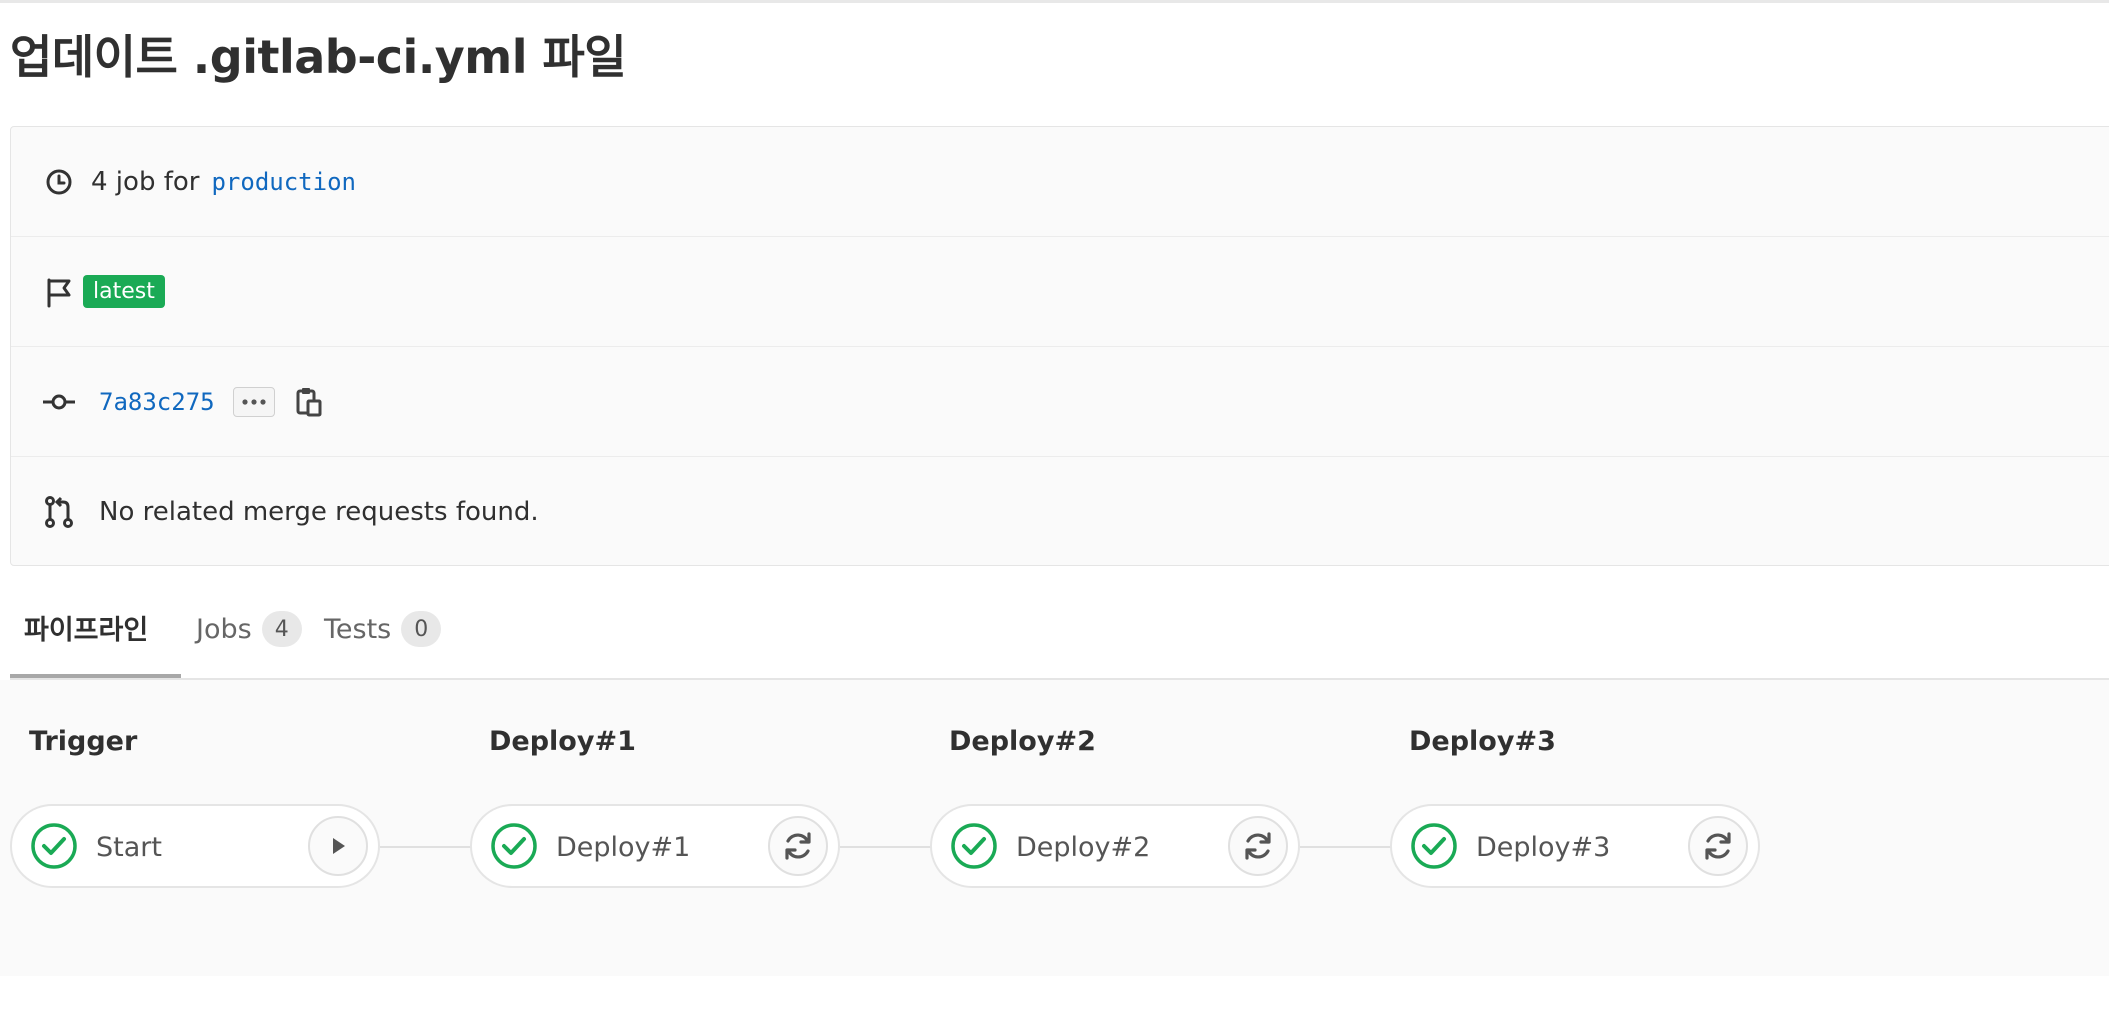  Describe the element at coordinates (86, 630) in the screenshot. I see `tab-pipeline-label: 파이프라인` at that location.